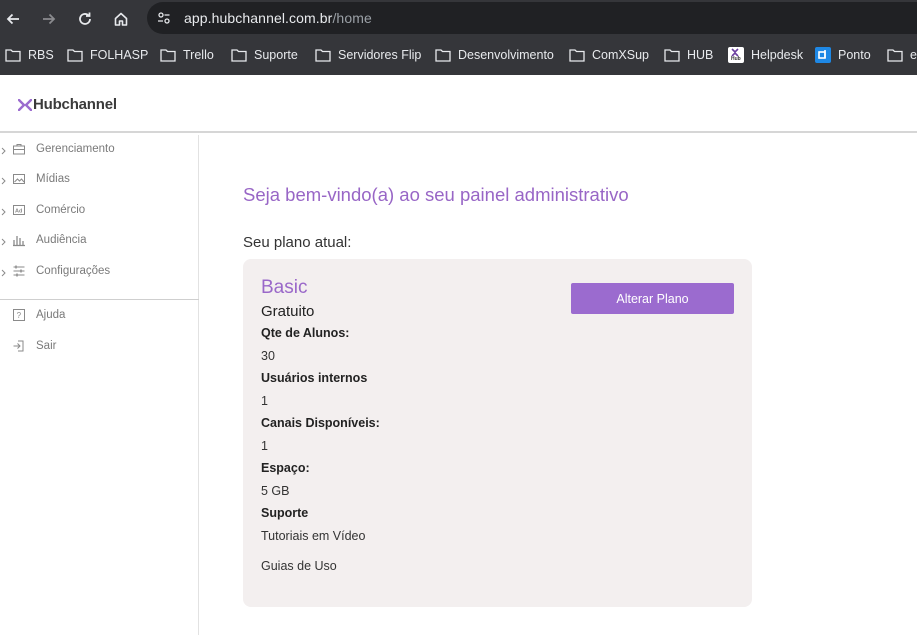 The image size is (917, 635). What do you see at coordinates (532, 18) in the screenshot?
I see `address-bar: app.hubchannel.com.br/home` at bounding box center [532, 18].